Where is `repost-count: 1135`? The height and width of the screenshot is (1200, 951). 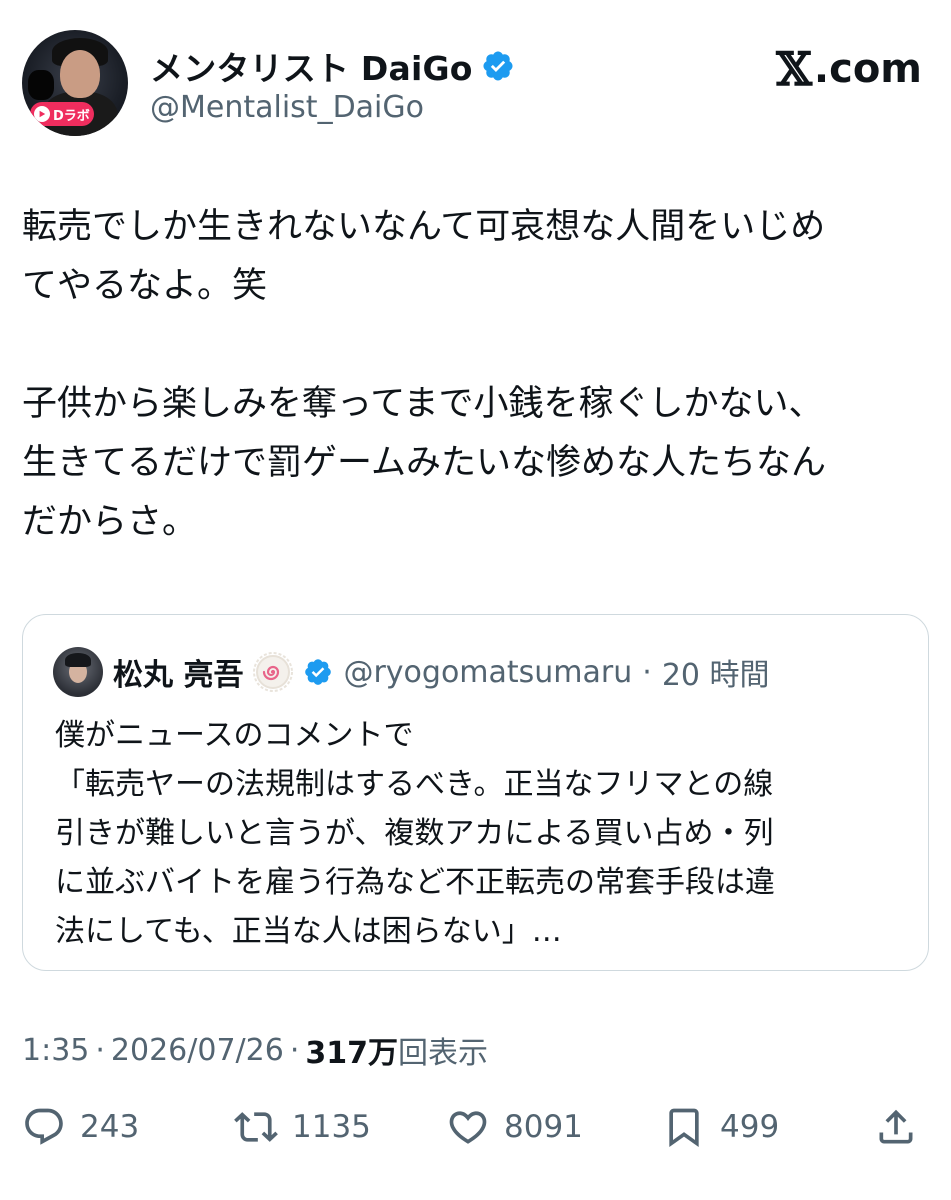 repost-count: 1135 is located at coordinates (331, 1127).